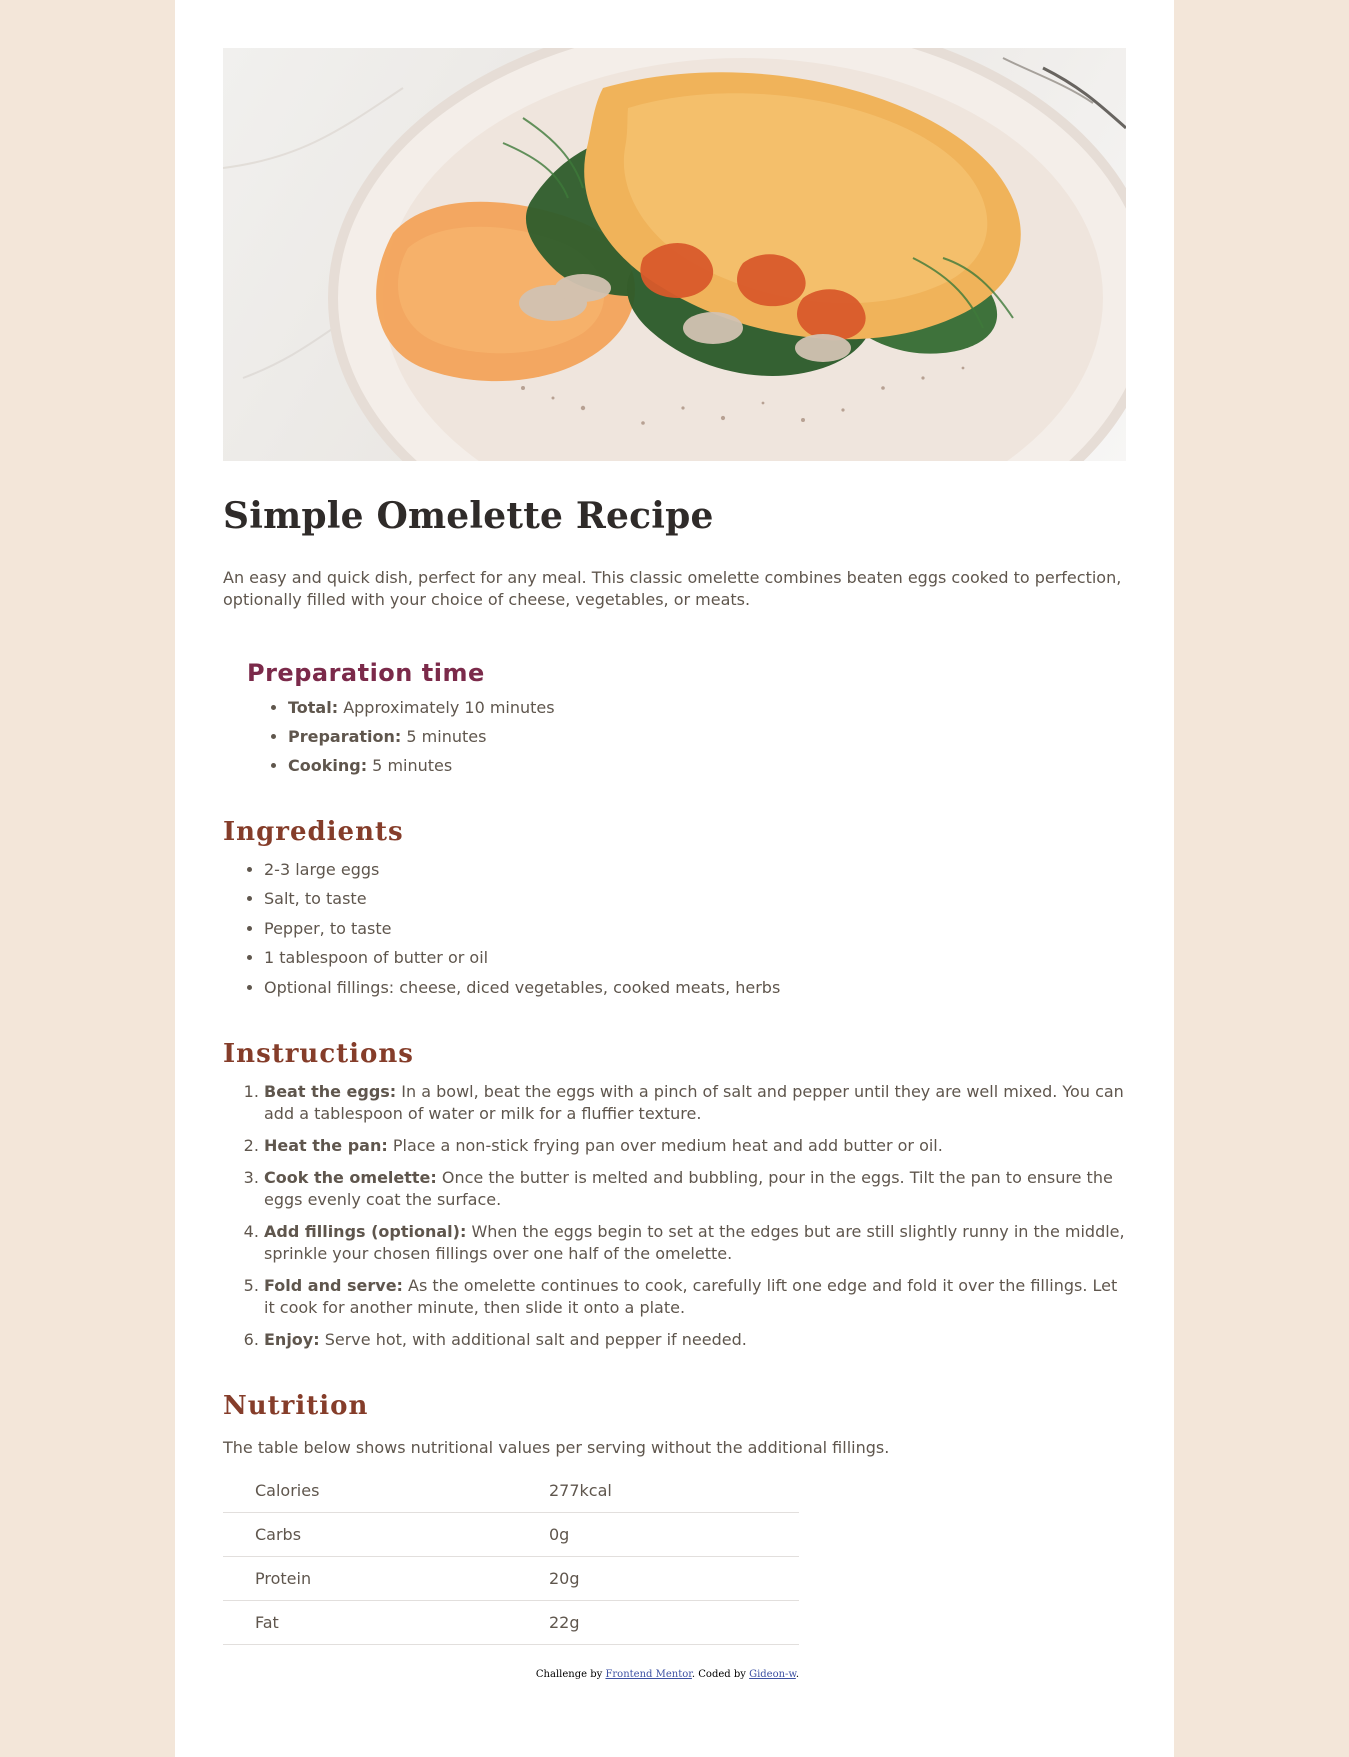  I want to click on nutrition-name: Fat, so click(386, 1622).